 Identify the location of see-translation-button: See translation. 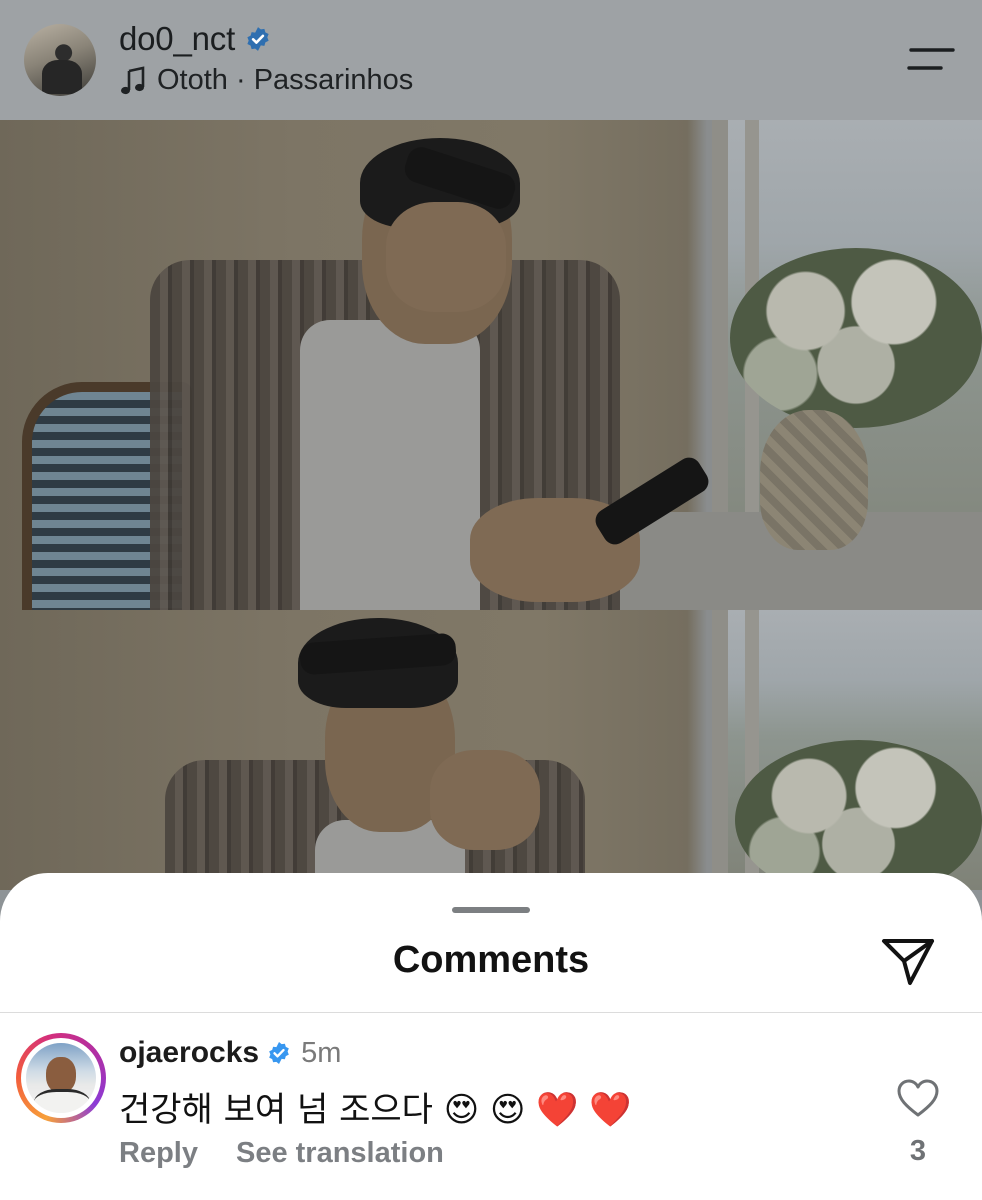
(340, 1153).